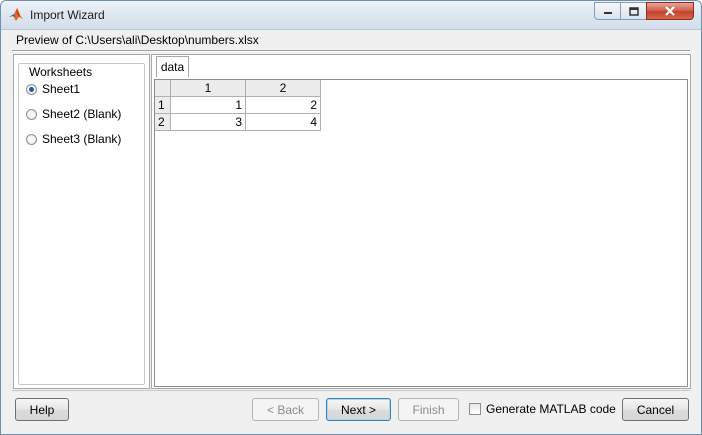  I want to click on column-header: 2, so click(283, 88).